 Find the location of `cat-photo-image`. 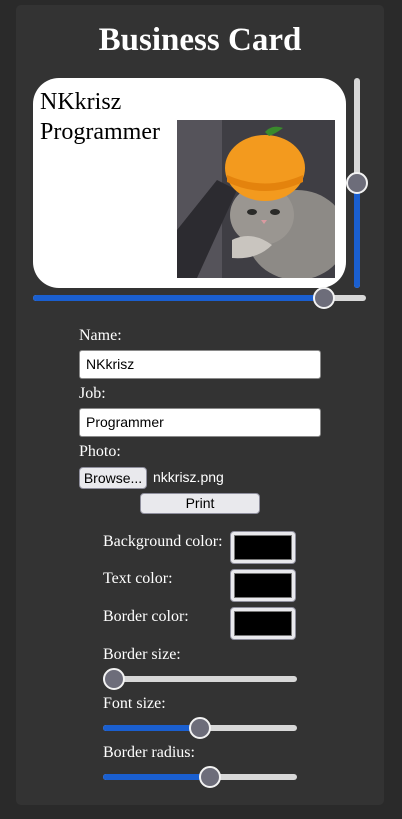

cat-photo-image is located at coordinates (256, 199).